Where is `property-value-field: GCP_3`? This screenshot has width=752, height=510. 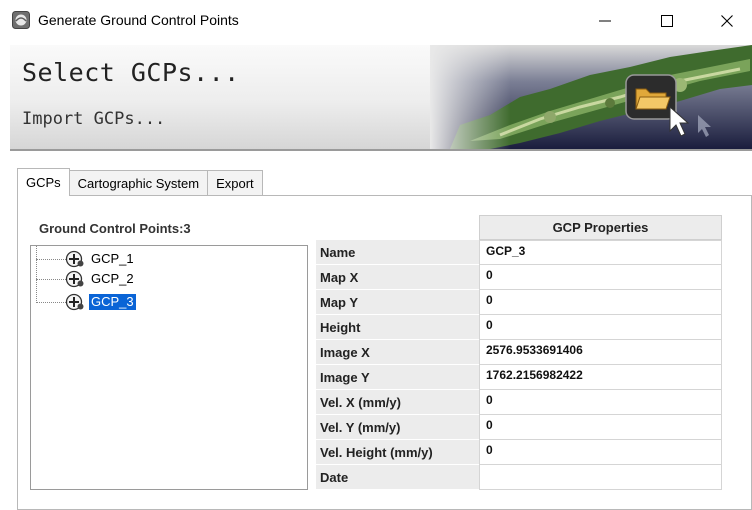 property-value-field: GCP_3 is located at coordinates (600, 252).